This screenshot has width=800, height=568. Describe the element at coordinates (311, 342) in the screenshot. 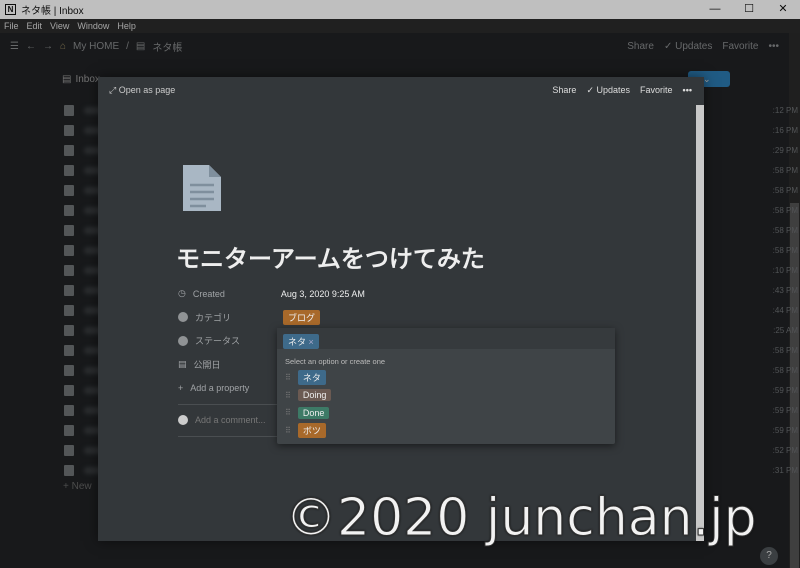

I see `remove-tag-icon: ×` at that location.